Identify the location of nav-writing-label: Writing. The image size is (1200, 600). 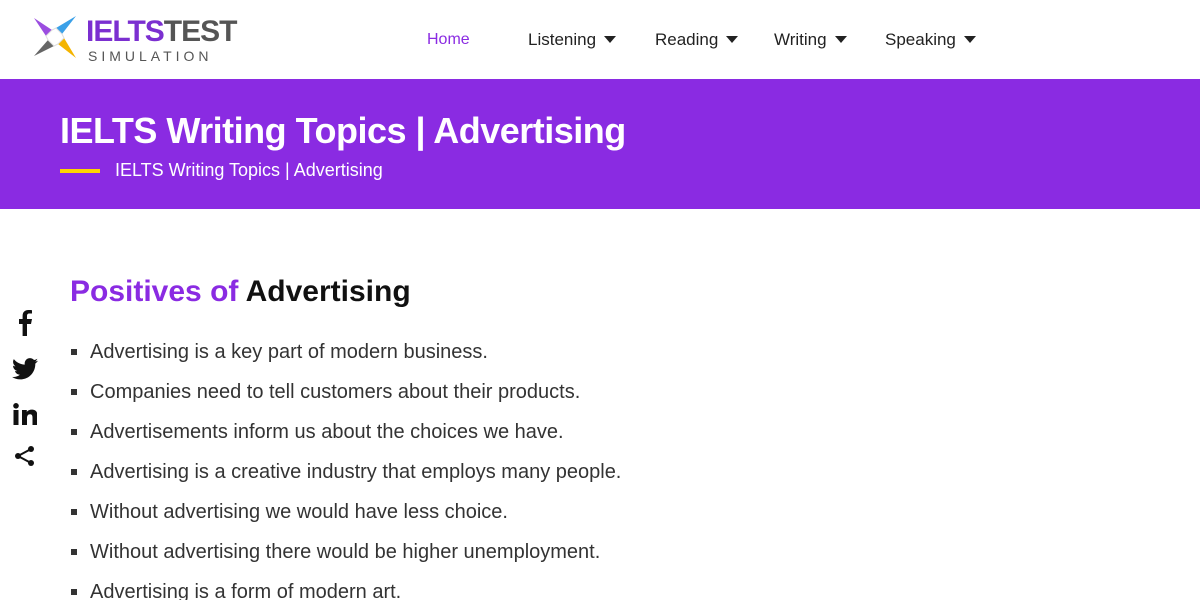
(800, 39).